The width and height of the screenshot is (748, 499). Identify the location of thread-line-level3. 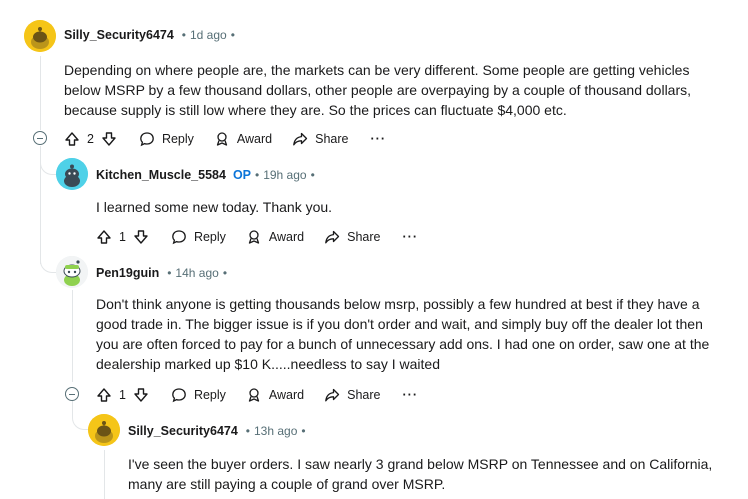
(104, 474).